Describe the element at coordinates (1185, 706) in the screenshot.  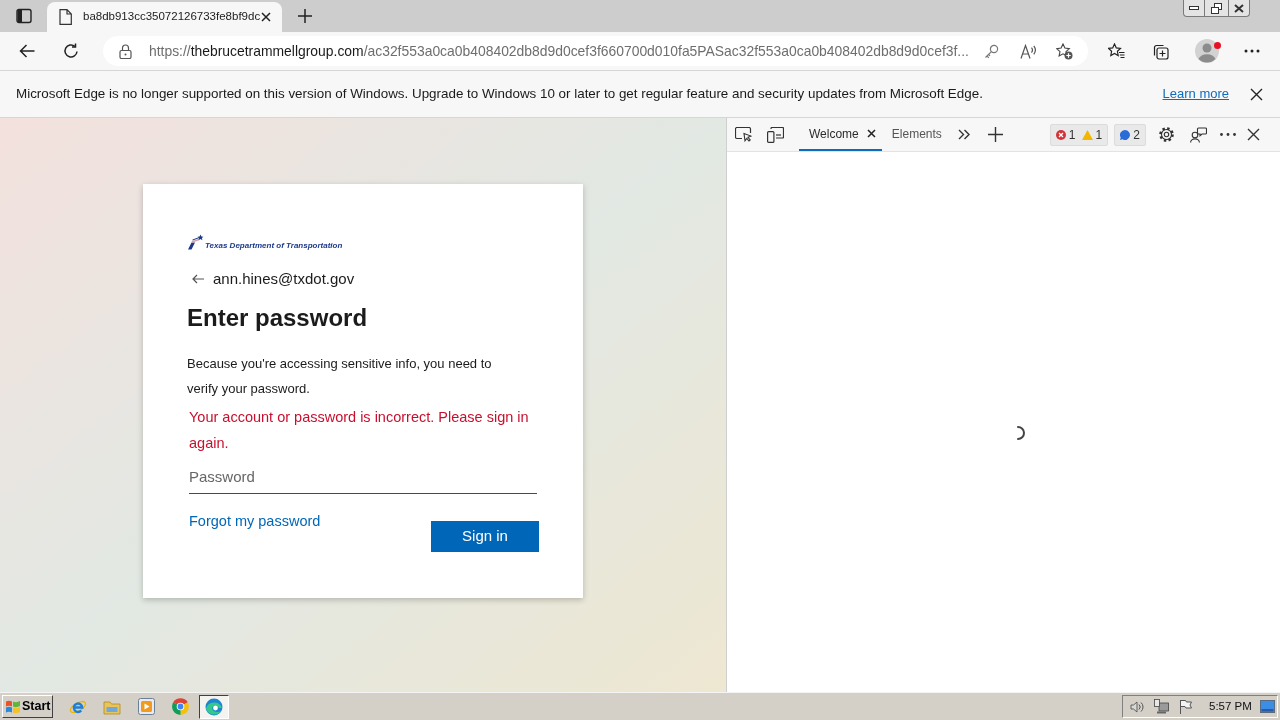
I see `flag-icon` at that location.